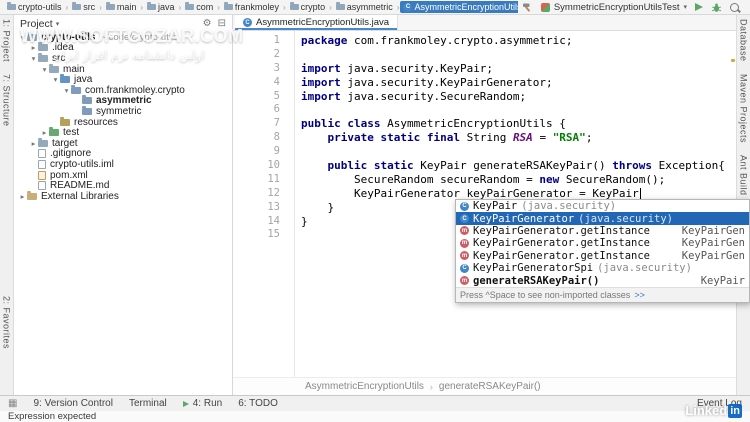 Image resolution: width=750 pixels, height=422 pixels. I want to click on tree-item: ▸ test, so click(123, 132).